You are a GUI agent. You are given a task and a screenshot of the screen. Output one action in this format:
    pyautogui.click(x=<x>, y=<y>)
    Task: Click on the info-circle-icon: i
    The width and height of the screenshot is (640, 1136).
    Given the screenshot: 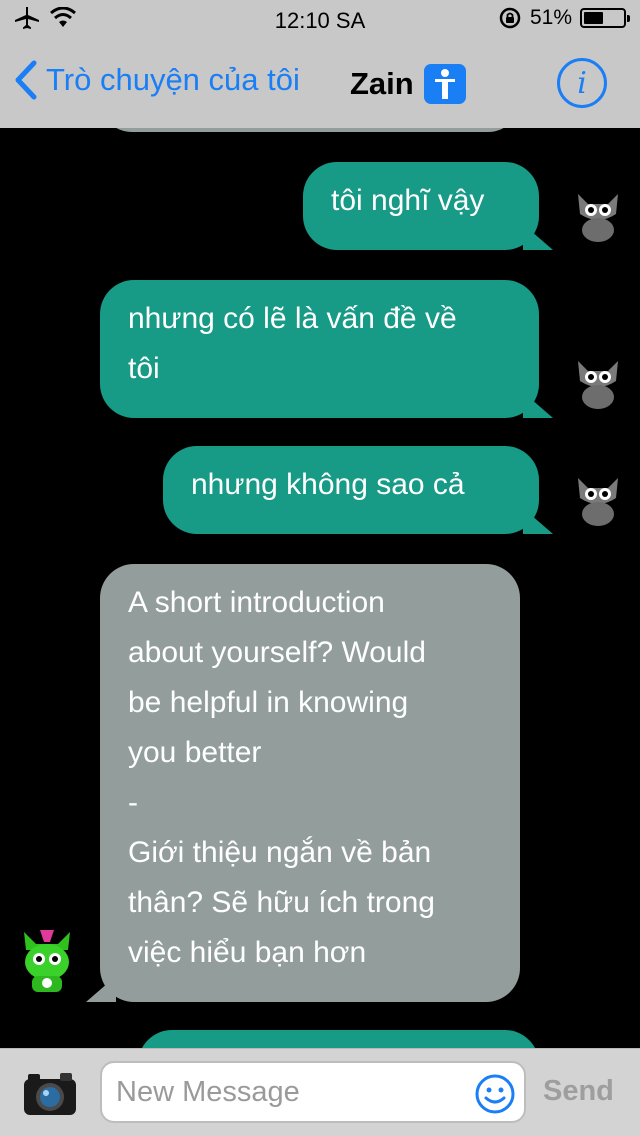 What is the action you would take?
    pyautogui.click(x=582, y=83)
    